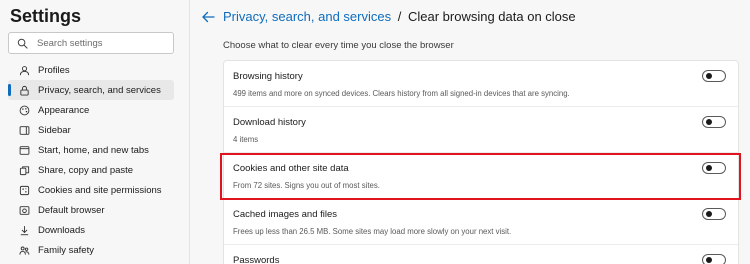  Describe the element at coordinates (491, 16) in the screenshot. I see `page-title: Clear browsing data on close` at that location.